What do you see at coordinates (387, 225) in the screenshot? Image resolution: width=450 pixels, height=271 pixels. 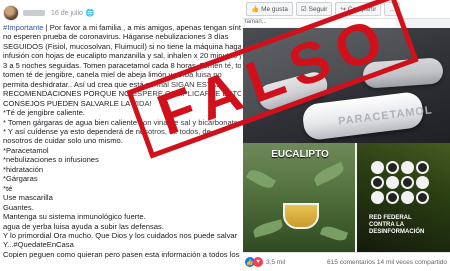 I see `network-label-line: CONTRA LA` at bounding box center [387, 225].